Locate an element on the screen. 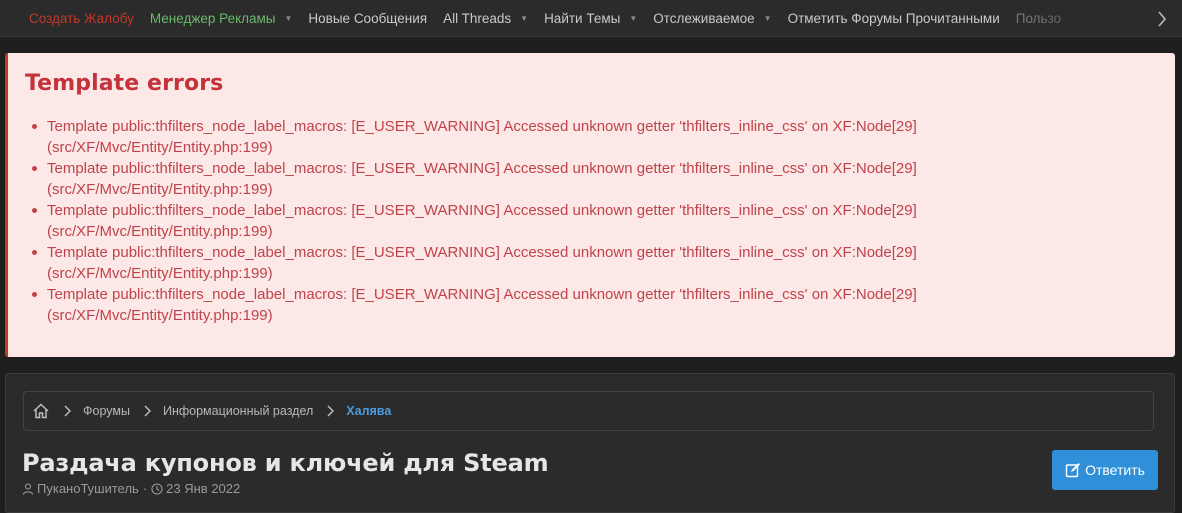 The width and height of the screenshot is (1182, 513). nav-item-label: Новые Сообщения is located at coordinates (368, 18).